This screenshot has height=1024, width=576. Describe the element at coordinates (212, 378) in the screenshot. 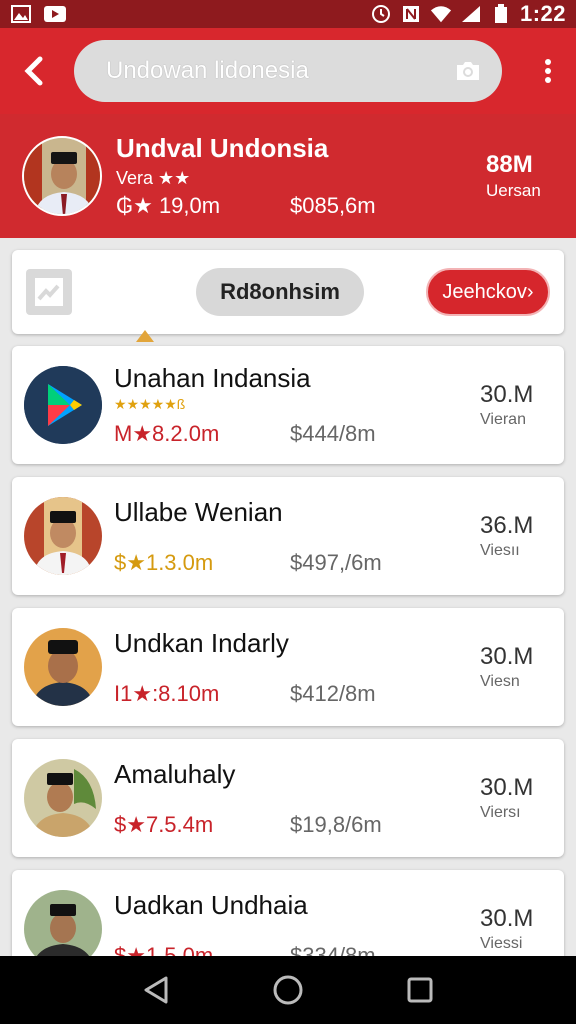

I see `item-name: Unahan Indansia` at that location.